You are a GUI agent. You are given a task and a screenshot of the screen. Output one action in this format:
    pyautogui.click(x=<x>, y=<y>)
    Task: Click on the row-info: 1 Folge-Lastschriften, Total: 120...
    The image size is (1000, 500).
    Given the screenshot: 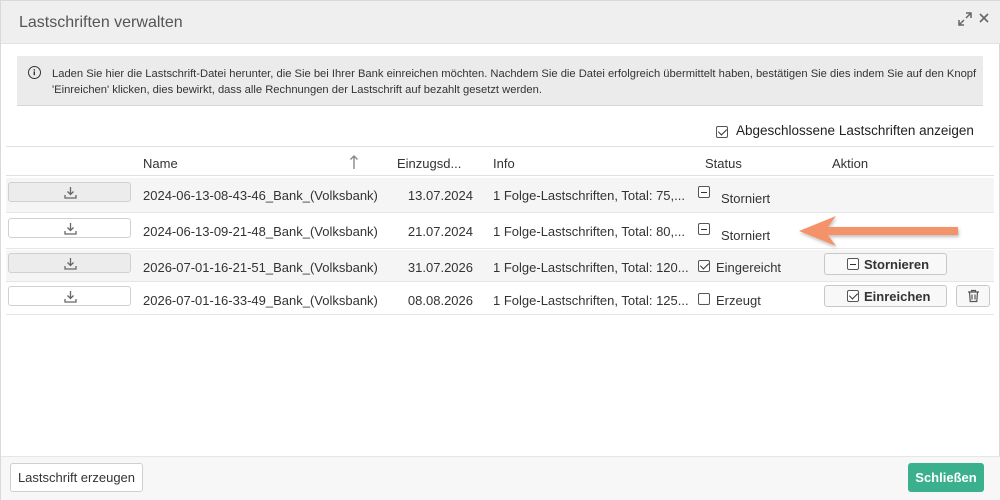 What is the action you would take?
    pyautogui.click(x=591, y=267)
    